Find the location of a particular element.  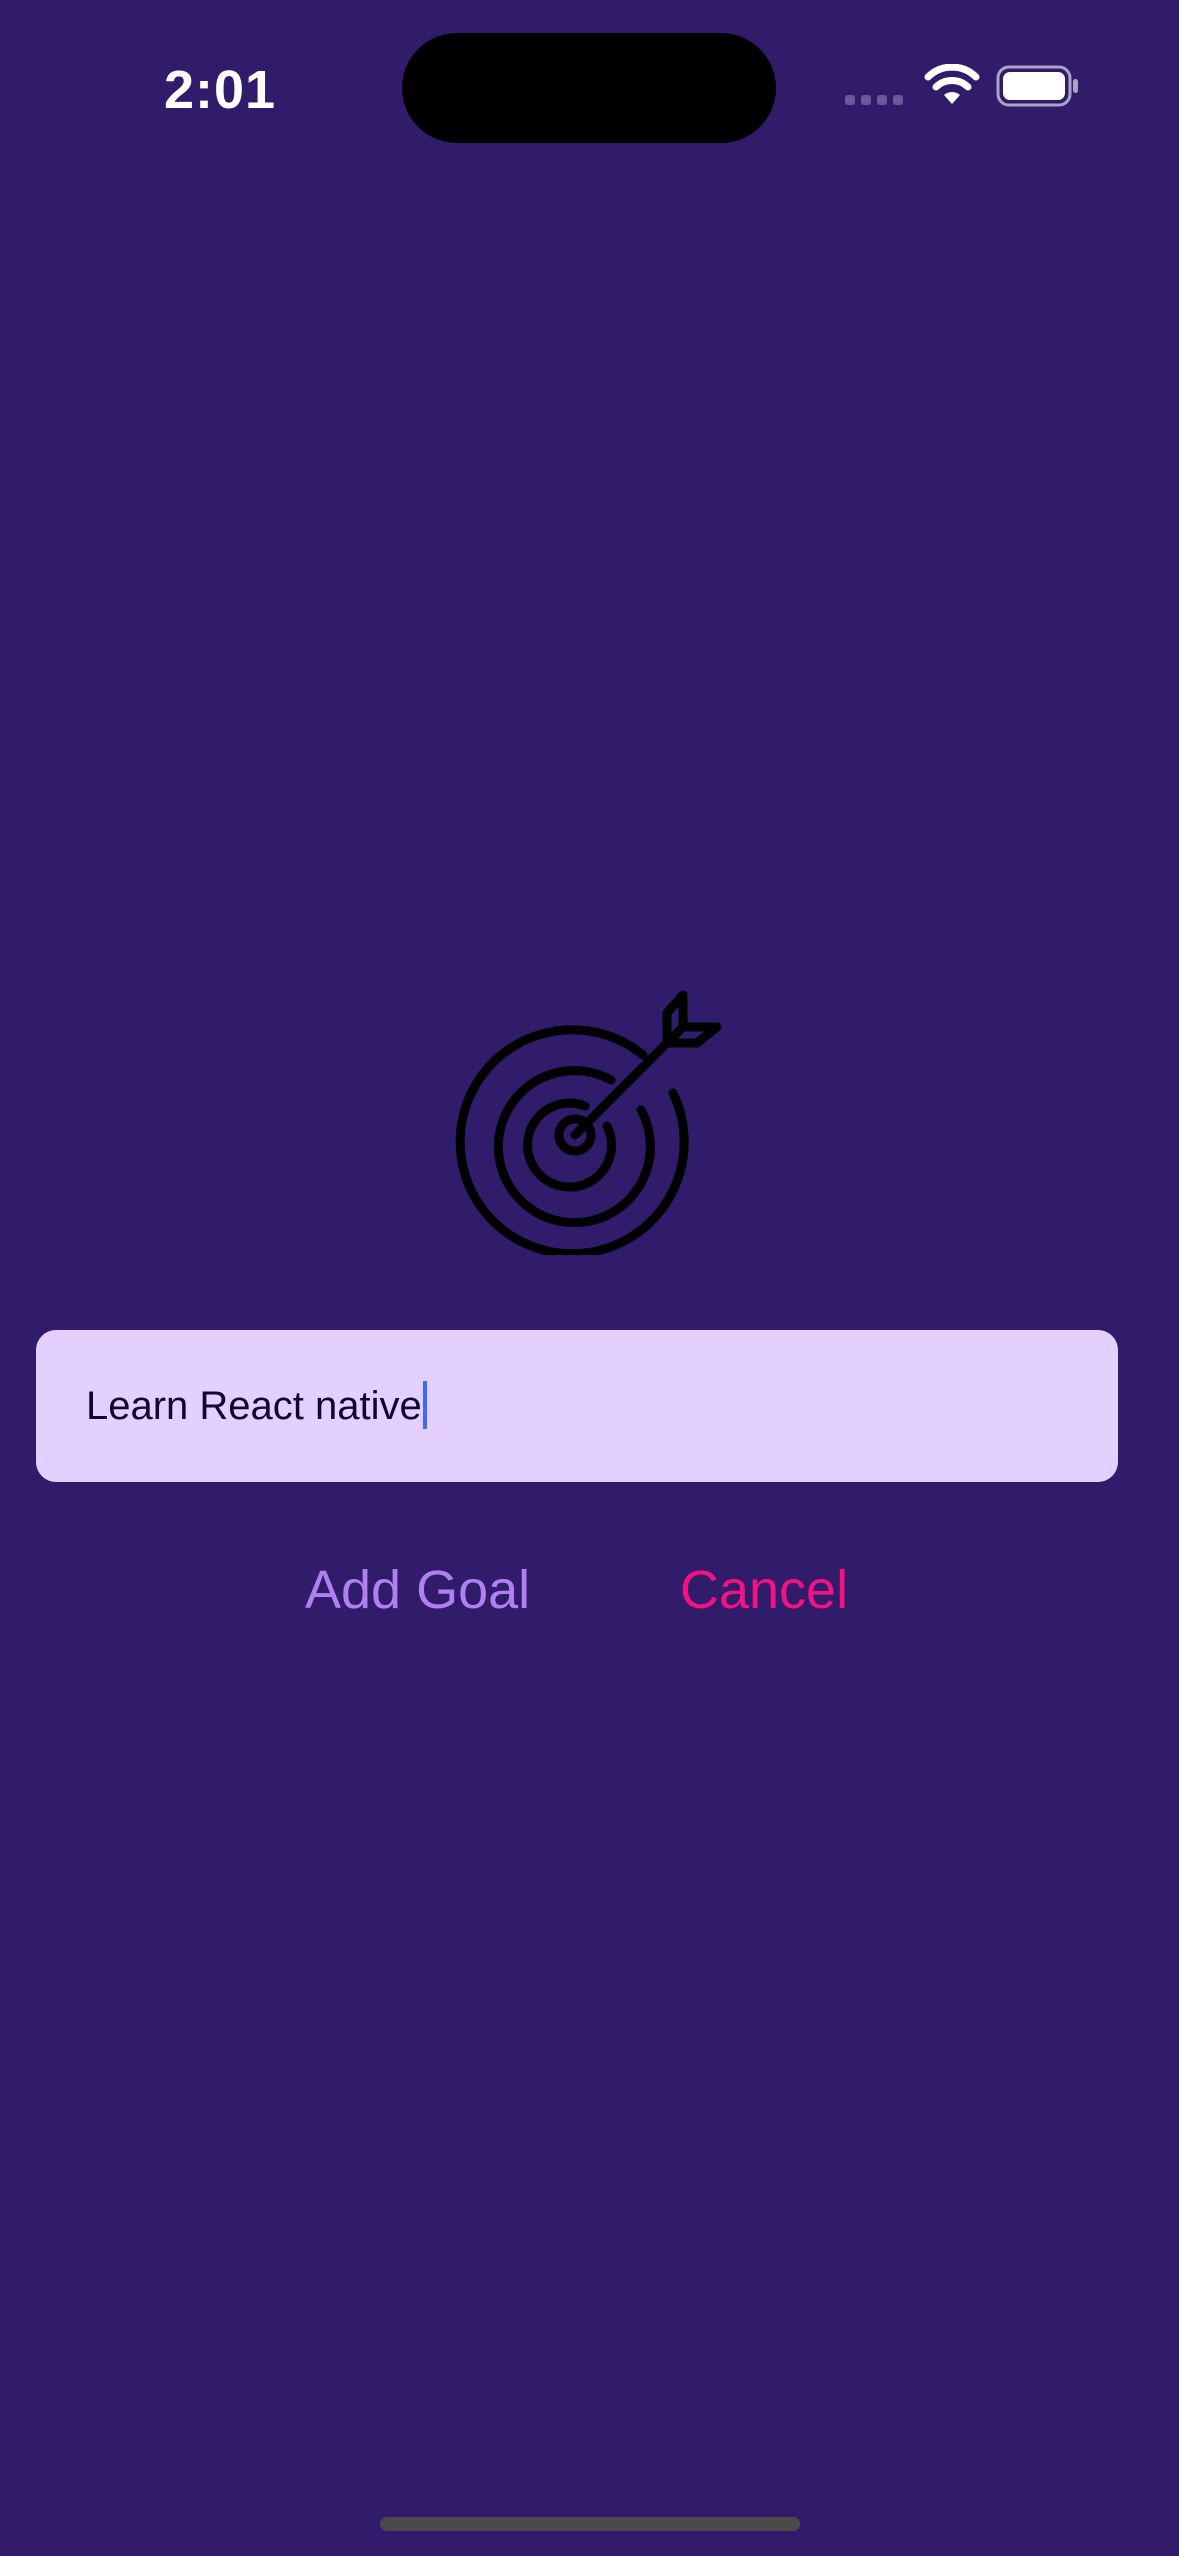

wifi-icon is located at coordinates (952, 84).